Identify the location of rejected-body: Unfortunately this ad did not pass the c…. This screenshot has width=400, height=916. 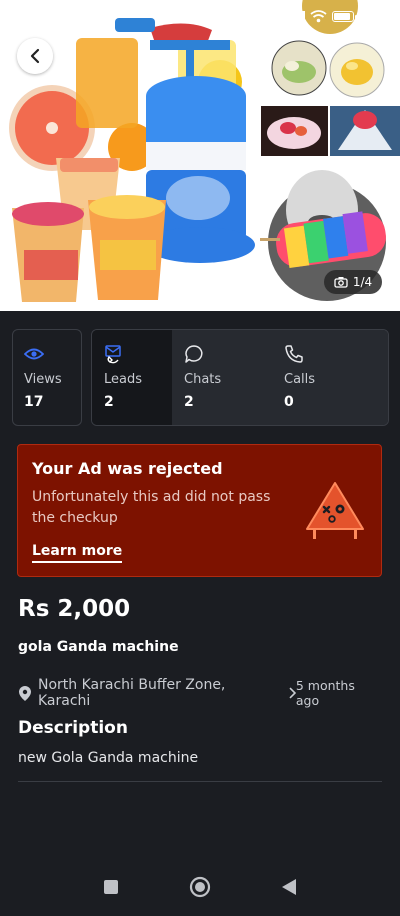
(151, 507).